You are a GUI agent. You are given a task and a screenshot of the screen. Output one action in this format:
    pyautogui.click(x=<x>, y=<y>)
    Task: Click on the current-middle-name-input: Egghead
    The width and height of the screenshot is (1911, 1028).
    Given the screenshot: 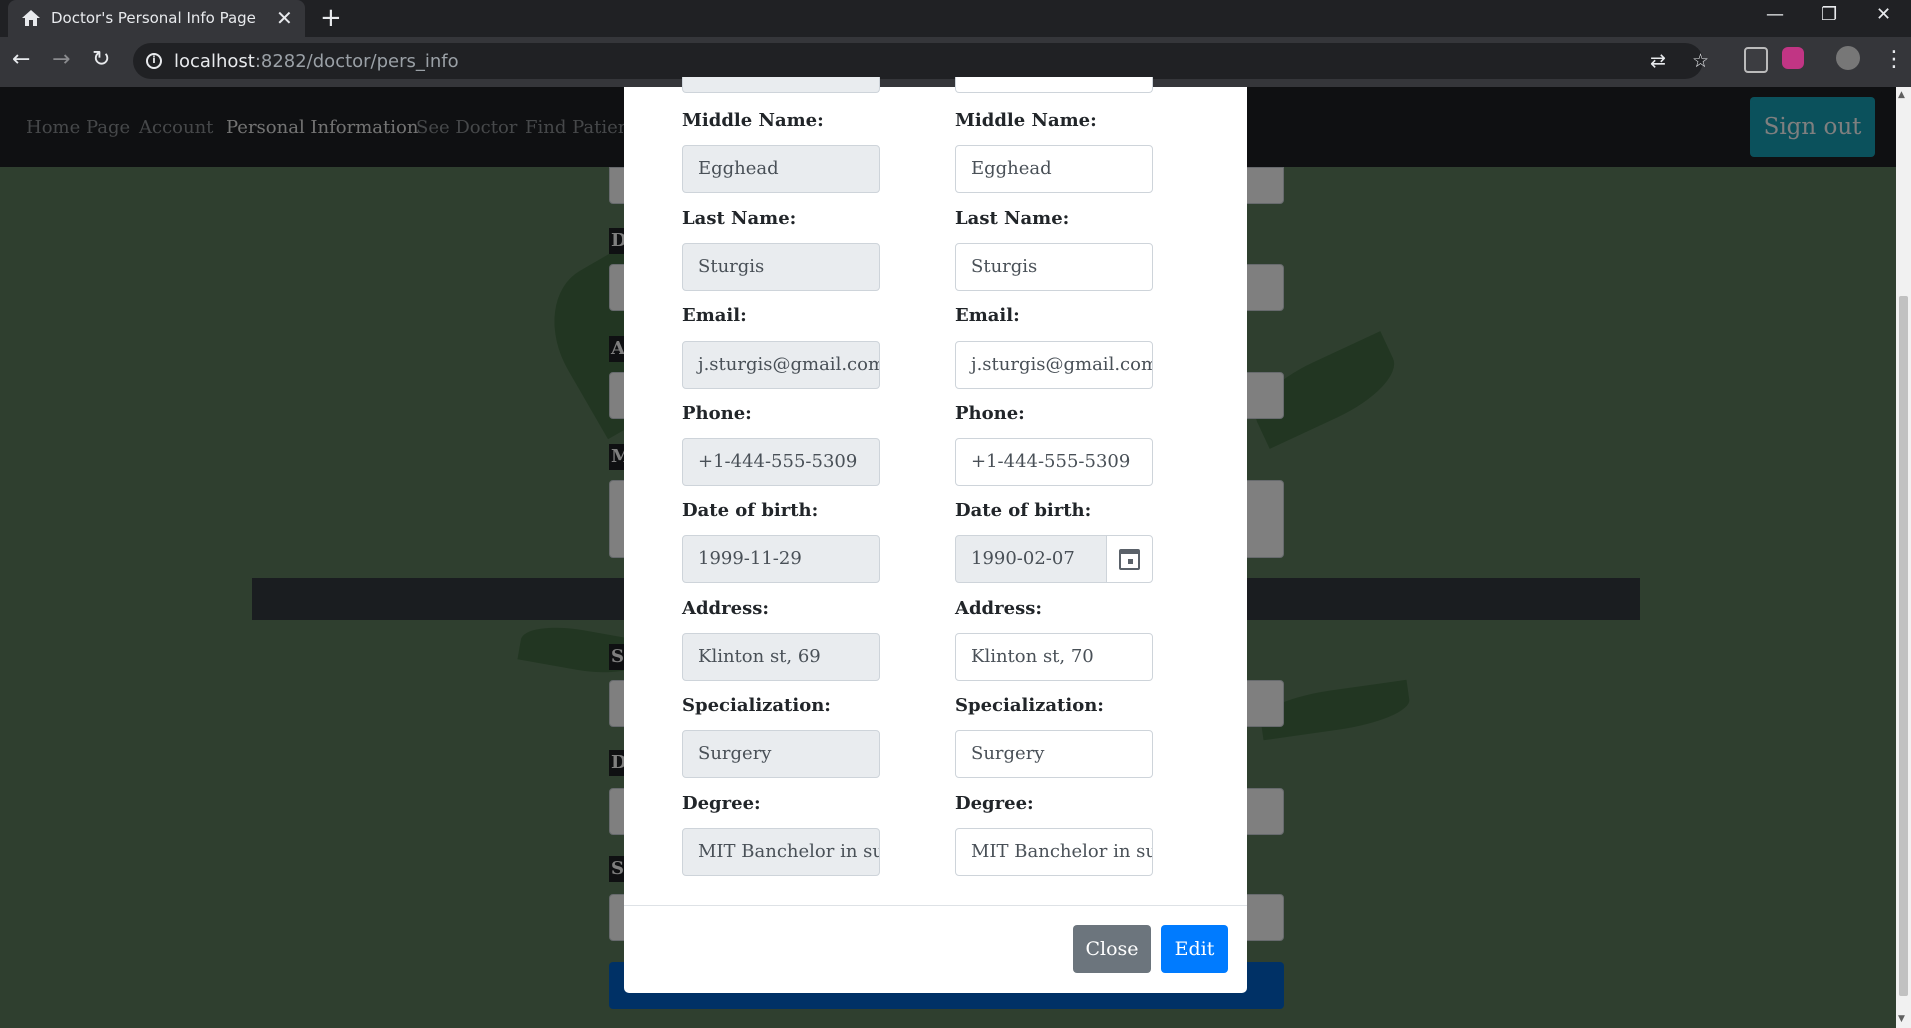 What is the action you would take?
    pyautogui.click(x=781, y=169)
    